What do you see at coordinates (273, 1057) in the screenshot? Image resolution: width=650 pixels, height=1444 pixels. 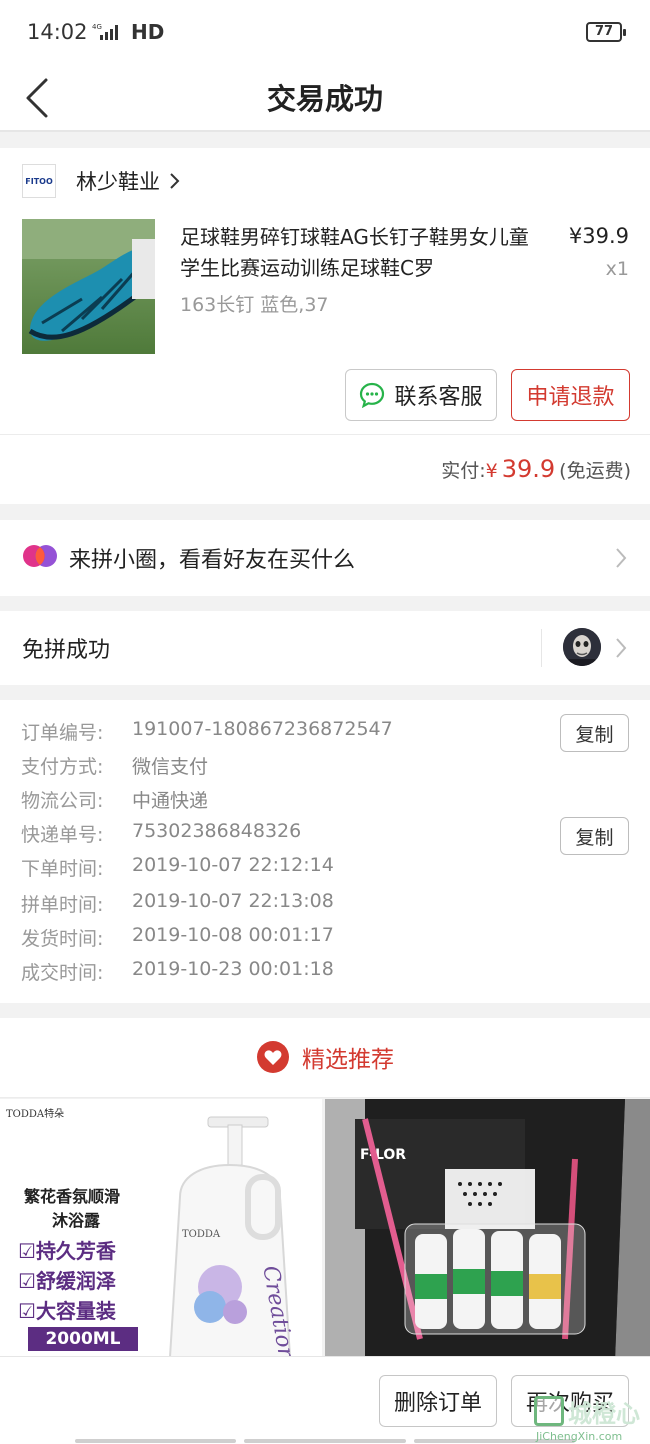 I see `heart-icon` at bounding box center [273, 1057].